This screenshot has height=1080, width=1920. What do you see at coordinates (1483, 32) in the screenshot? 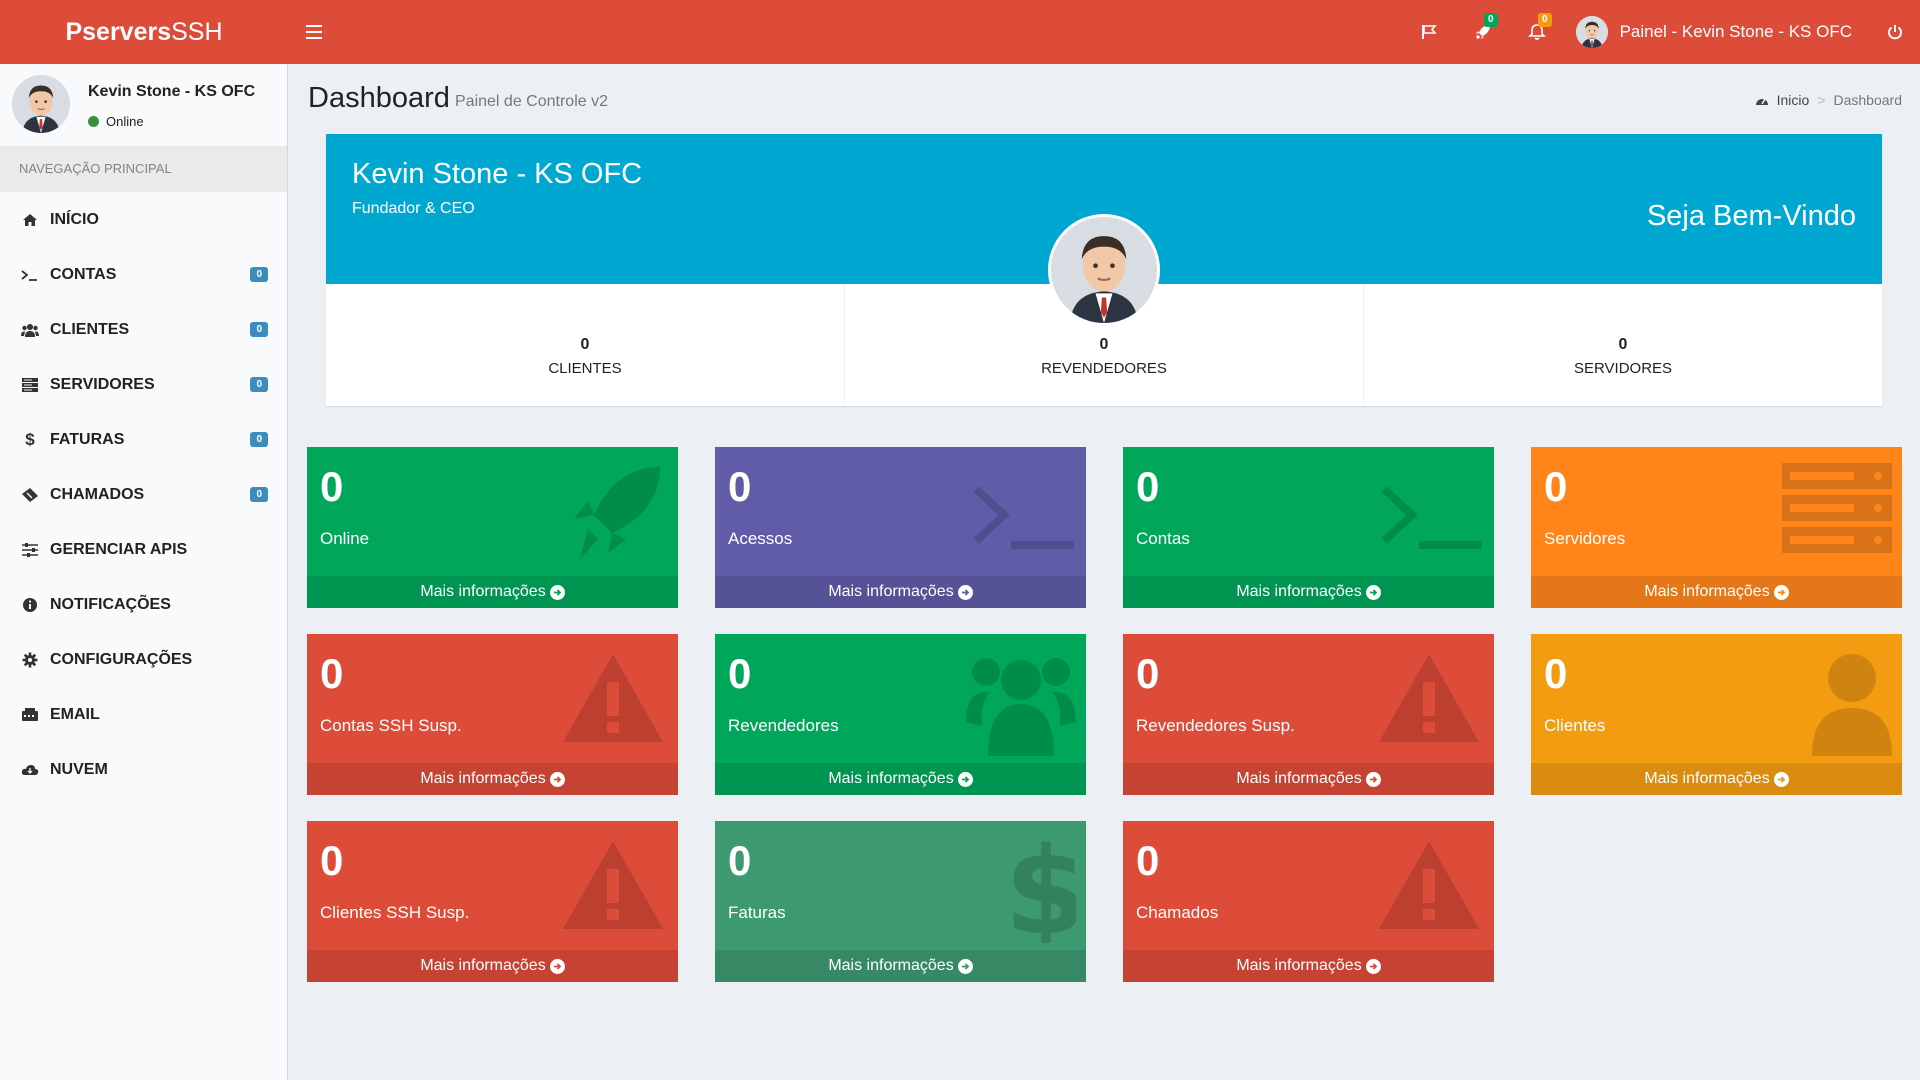
I see `tasks-button: 0` at bounding box center [1483, 32].